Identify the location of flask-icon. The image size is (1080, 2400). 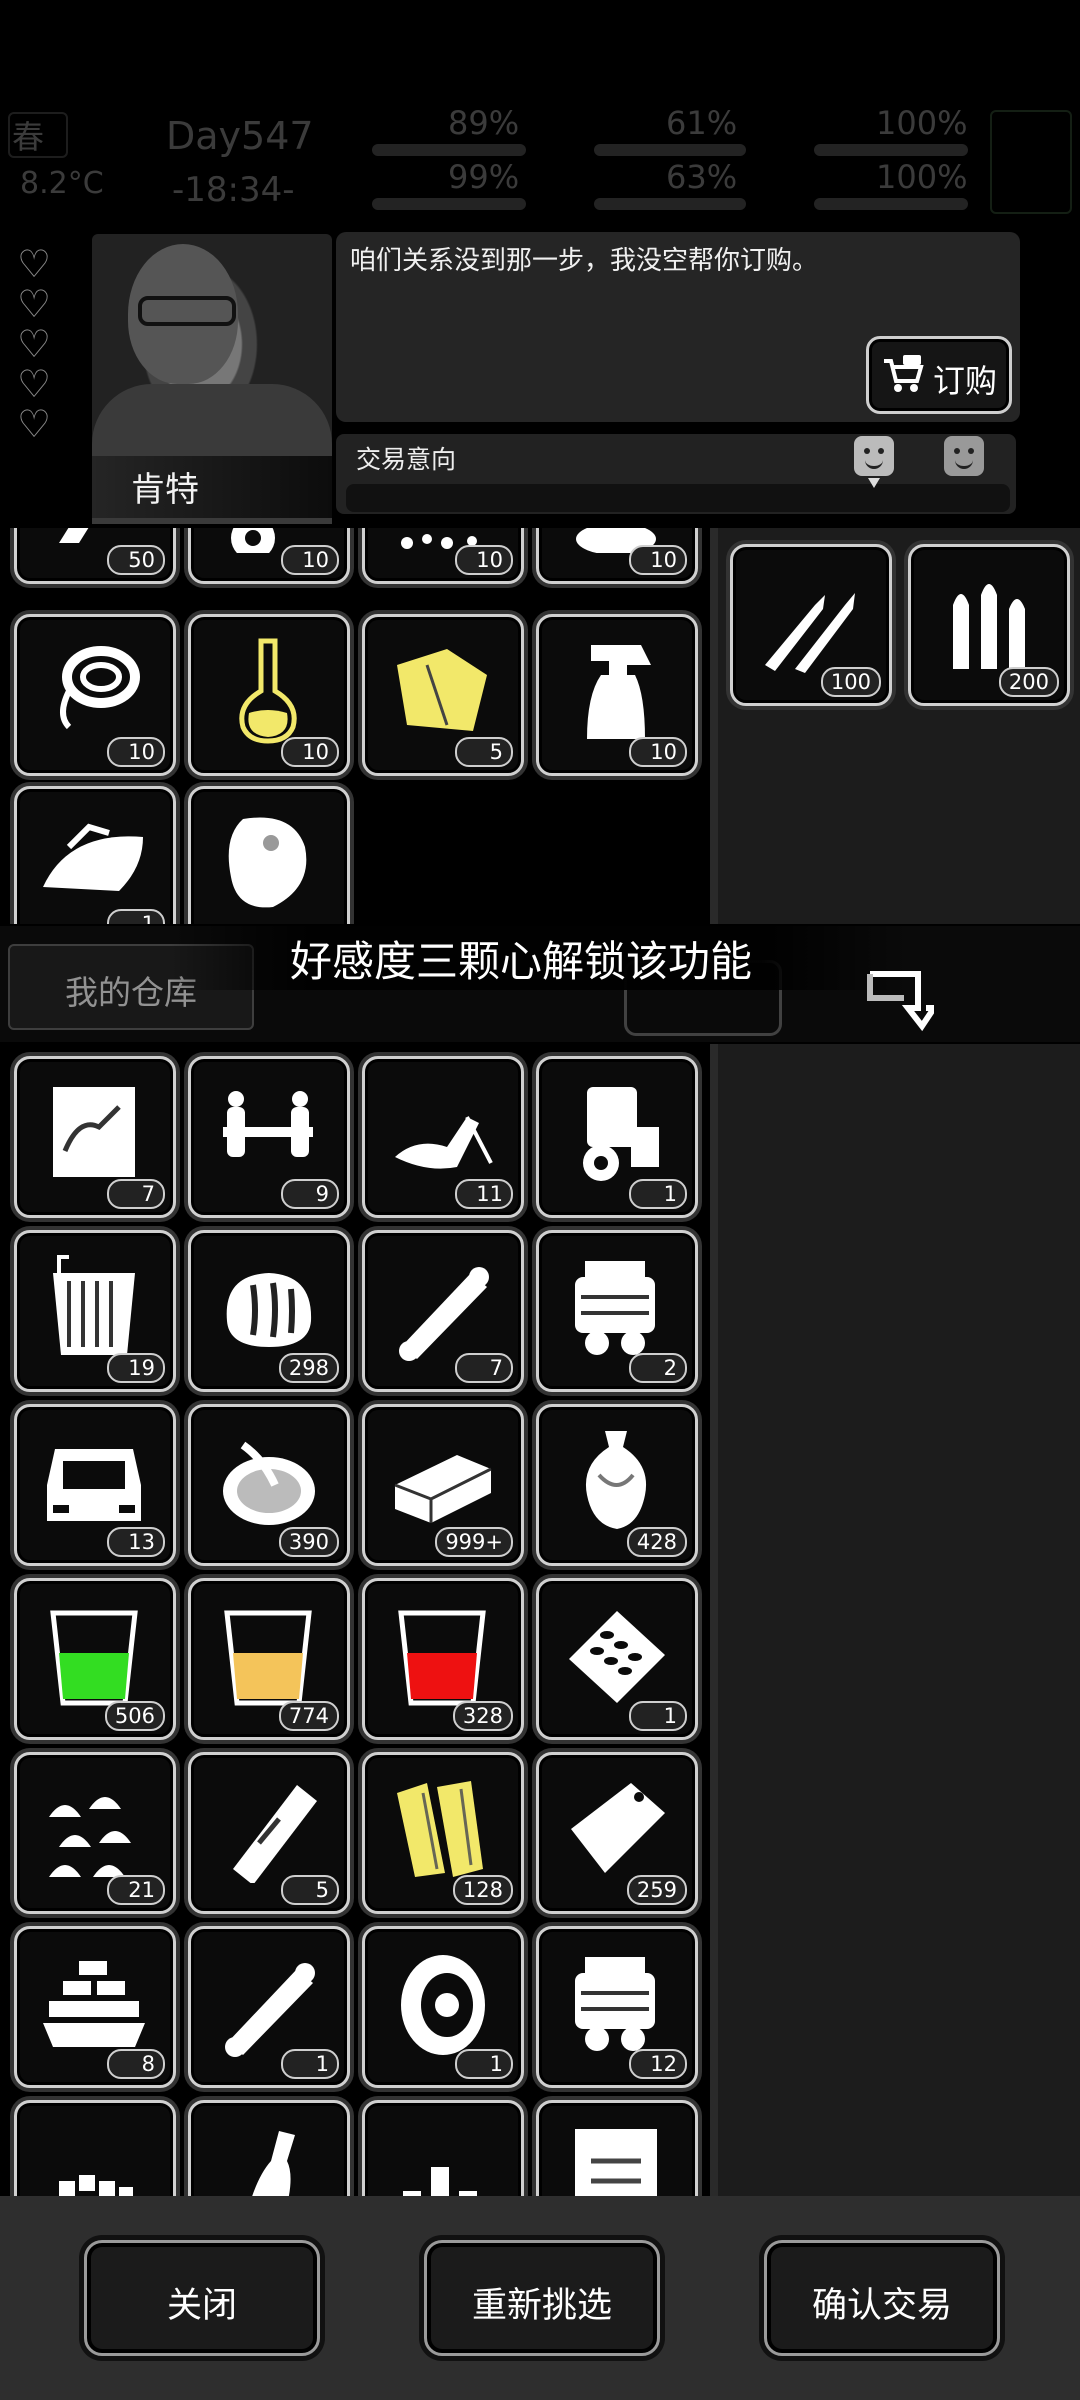
(268, 691).